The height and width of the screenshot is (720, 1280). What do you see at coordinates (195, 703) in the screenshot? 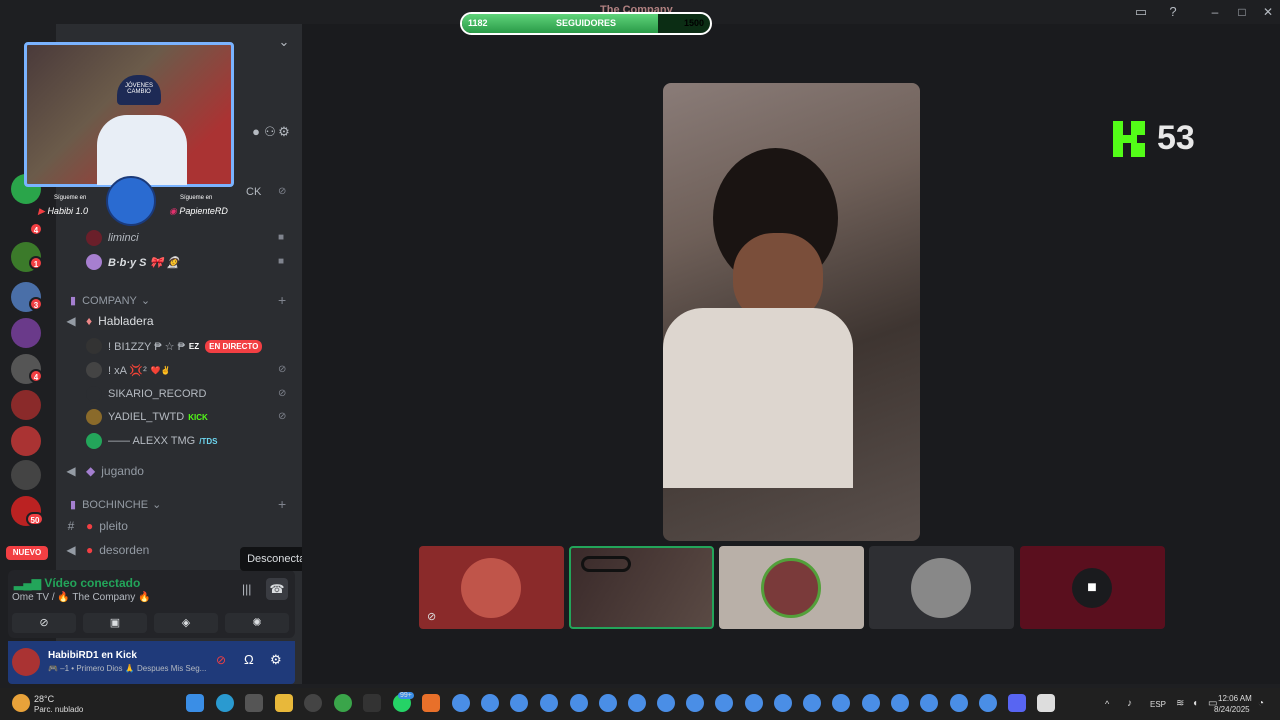
I see `start-icon` at bounding box center [195, 703].